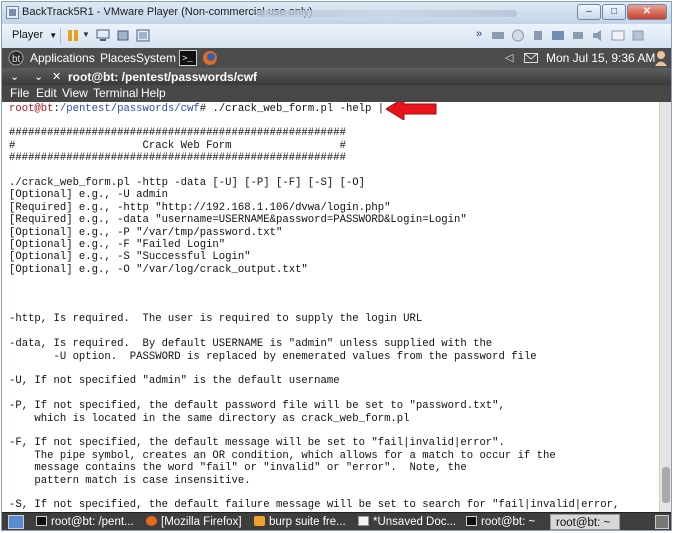 The height and width of the screenshot is (533, 675). What do you see at coordinates (666, 485) in the screenshot?
I see `scrollbar-thumb` at bounding box center [666, 485].